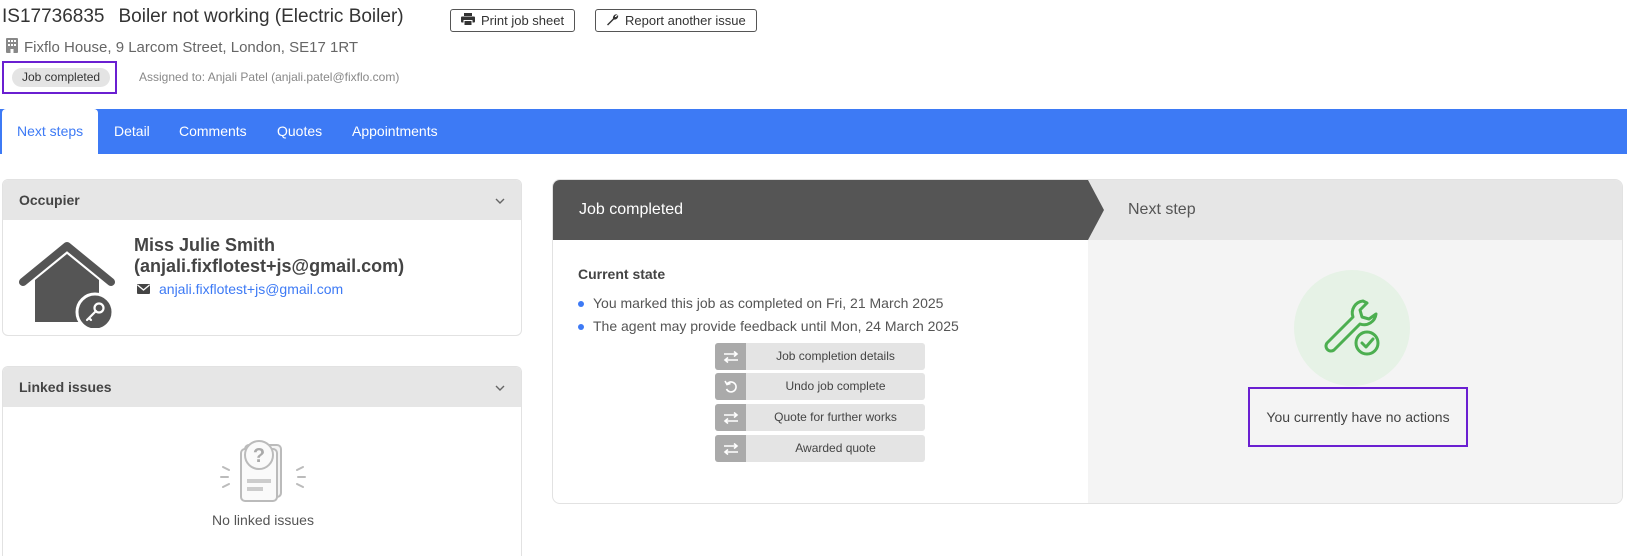 This screenshot has height=556, width=1627. I want to click on question-document-icon: ?, so click(263, 472).